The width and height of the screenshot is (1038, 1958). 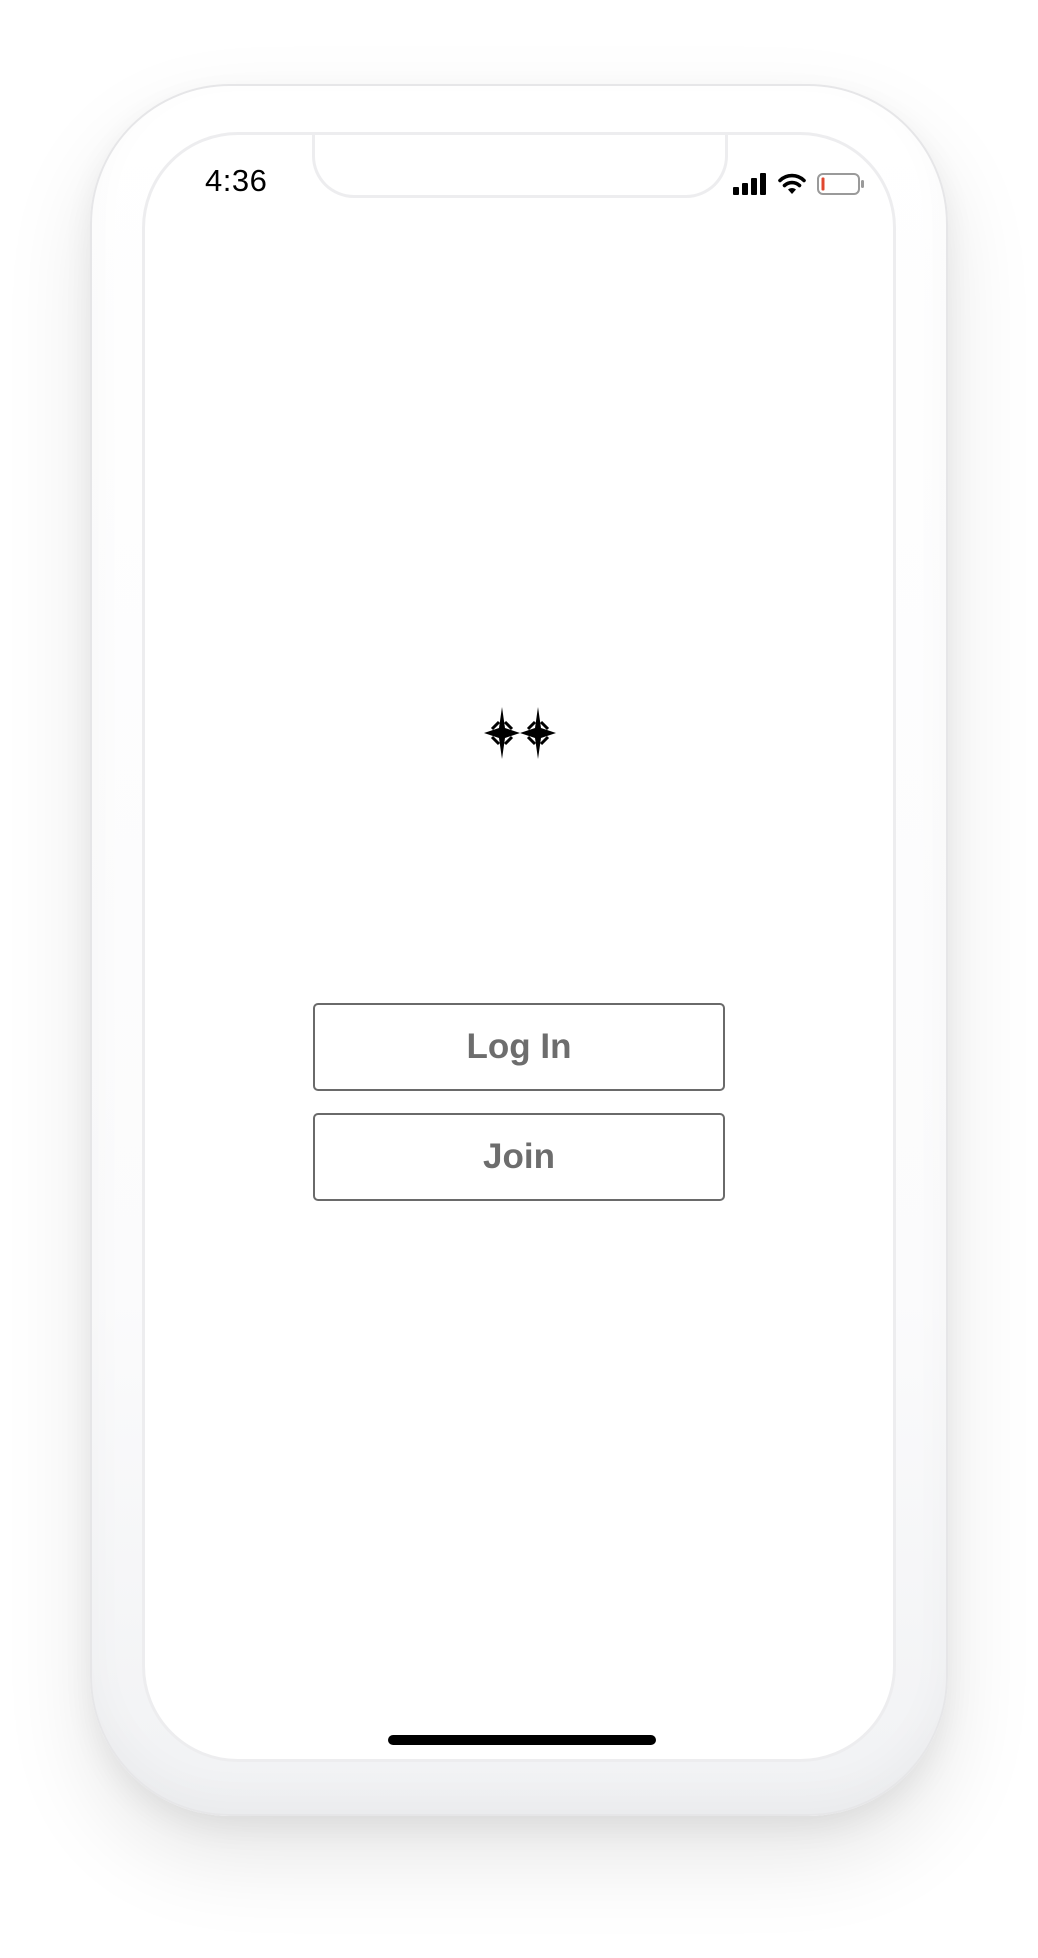 I want to click on status-icons, so click(x=799, y=184).